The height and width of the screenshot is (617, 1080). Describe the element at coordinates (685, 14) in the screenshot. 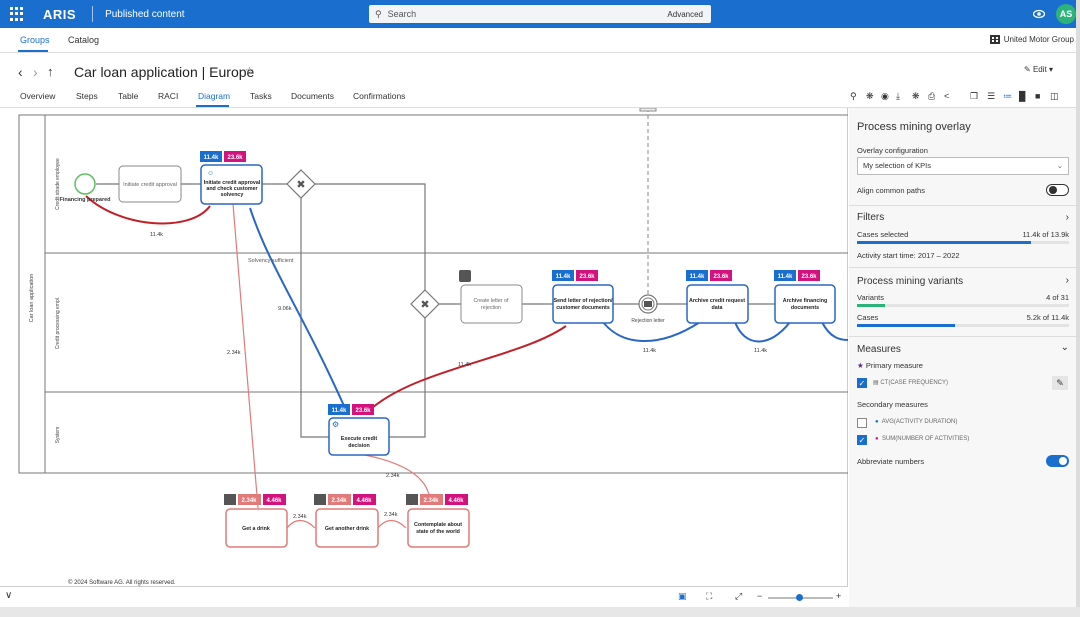

I see `advanced-search-link: Advanced` at that location.